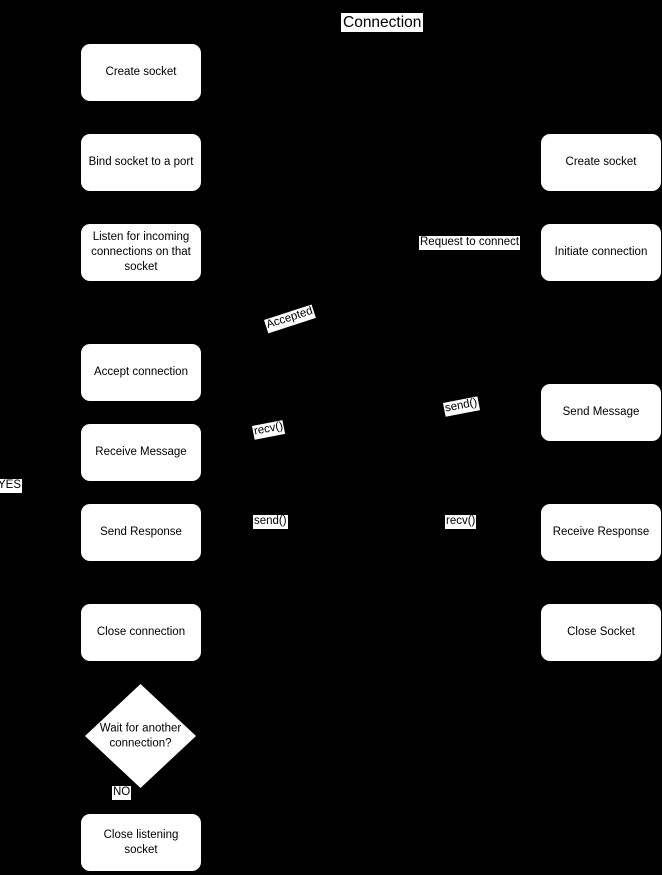 The width and height of the screenshot is (662, 875). I want to click on server-close-listening-socket-label: Close listening socket, so click(141, 842).